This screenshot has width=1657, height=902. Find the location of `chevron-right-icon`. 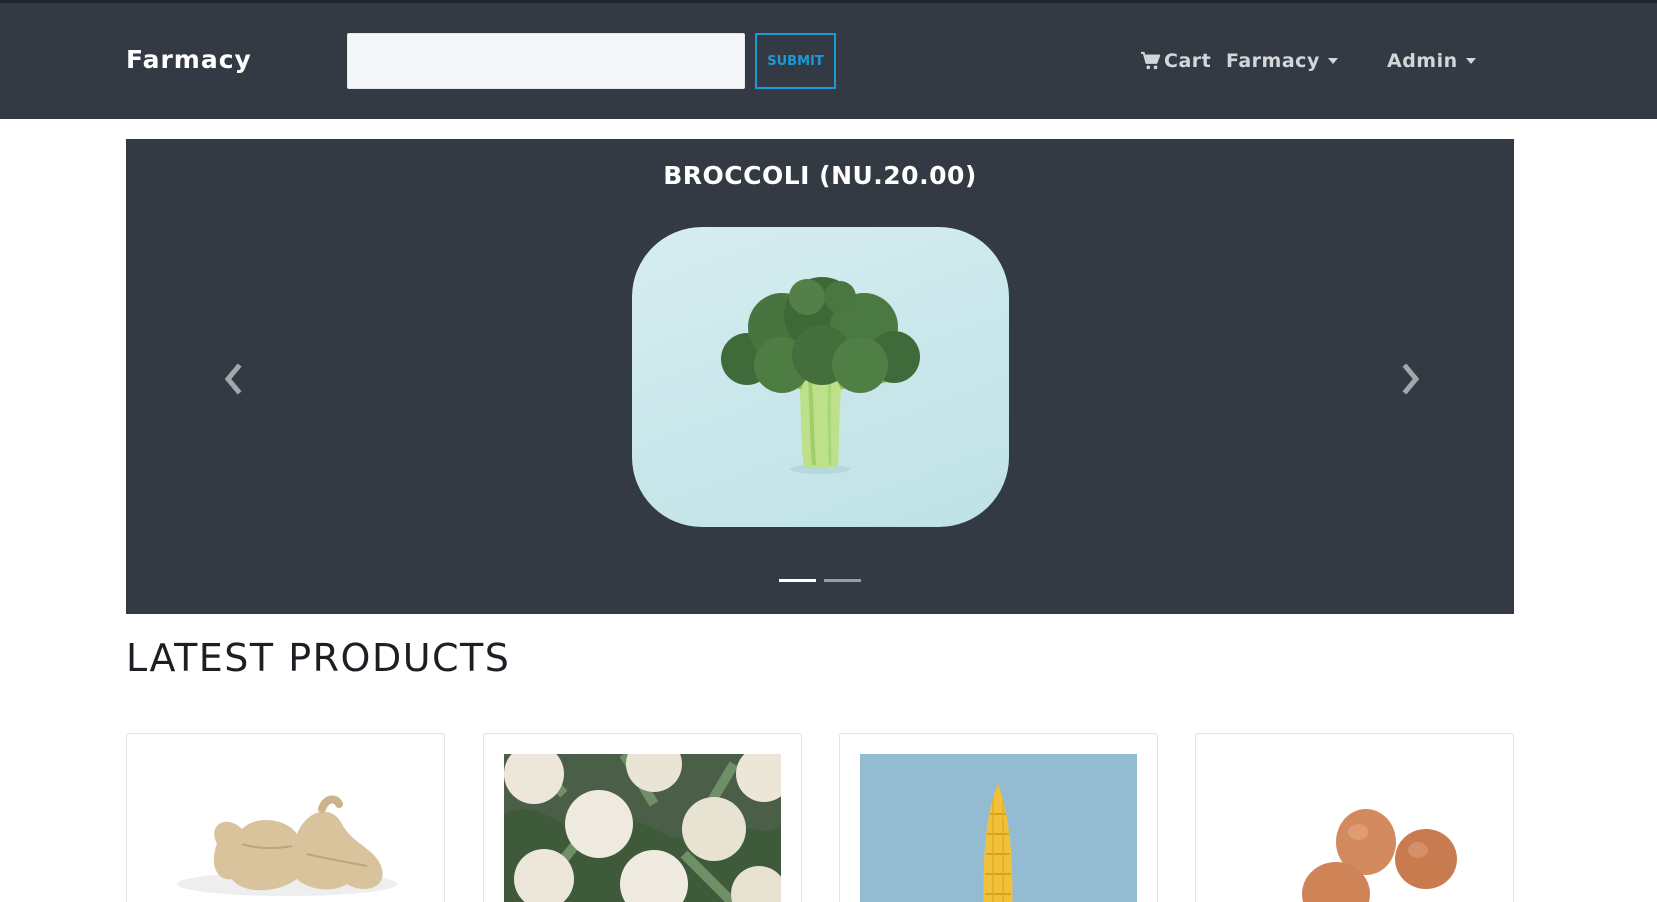

chevron-right-icon is located at coordinates (1411, 379).